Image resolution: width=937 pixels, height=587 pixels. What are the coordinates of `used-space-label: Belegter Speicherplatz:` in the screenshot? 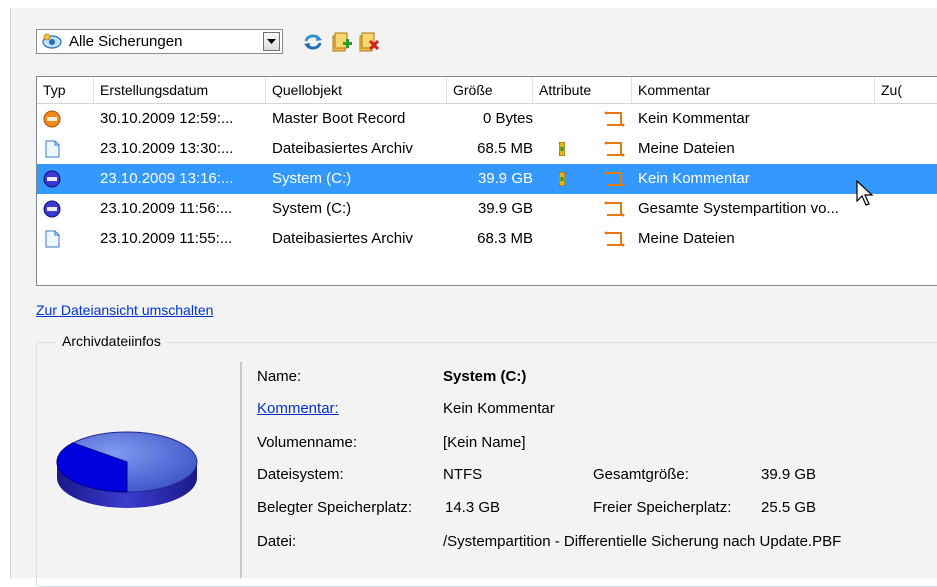 It's located at (335, 507).